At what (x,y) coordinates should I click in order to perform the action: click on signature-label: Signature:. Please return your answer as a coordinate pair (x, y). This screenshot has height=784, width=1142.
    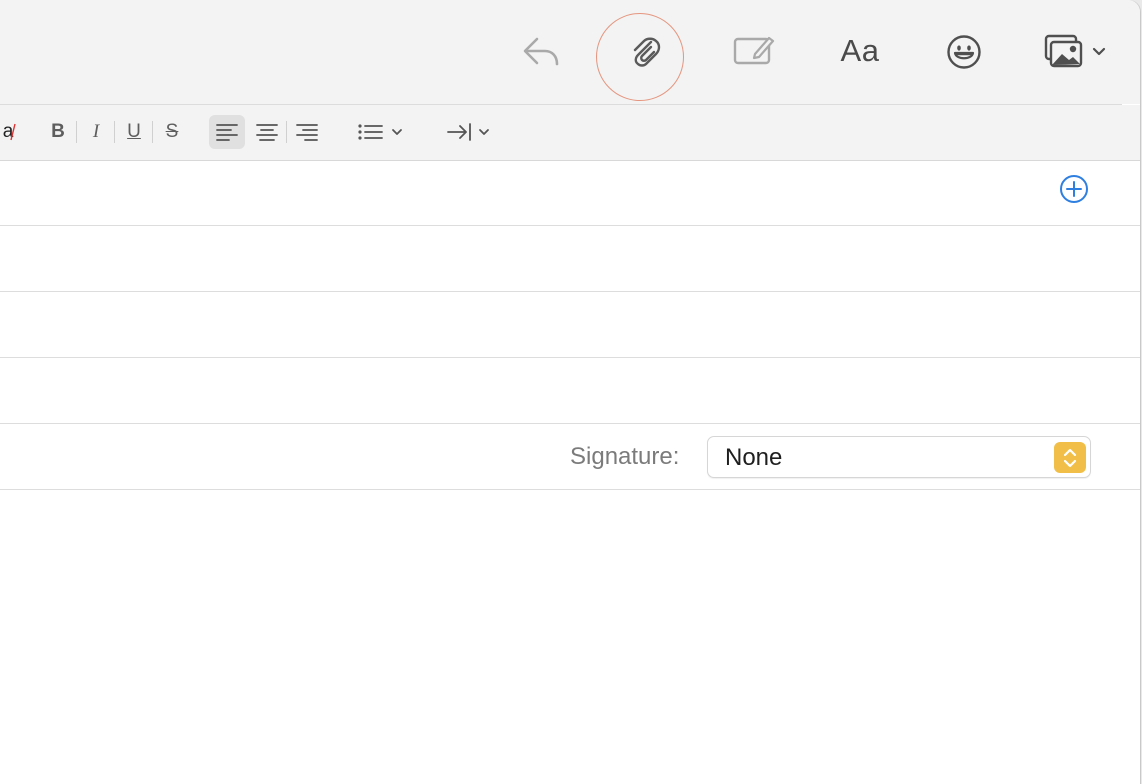
    Looking at the image, I should click on (625, 456).